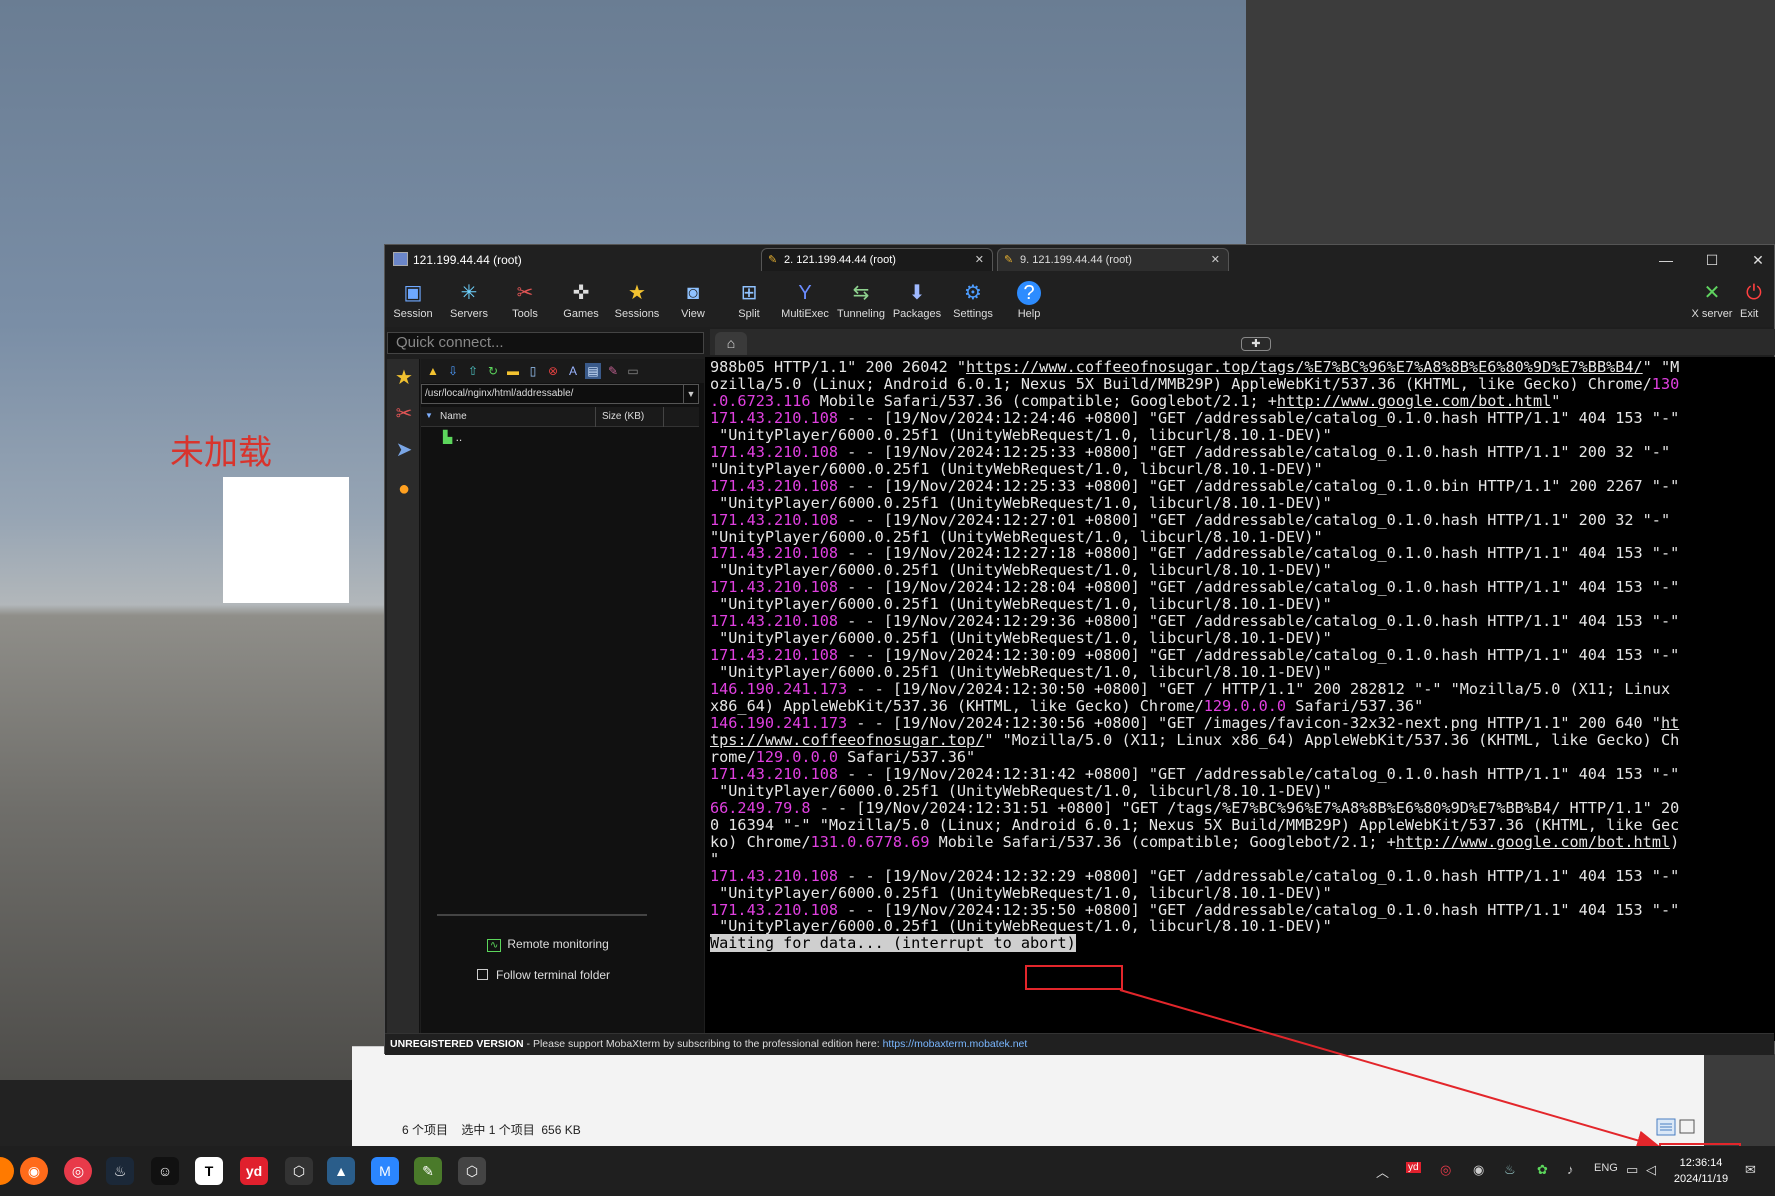 Image resolution: width=1775 pixels, height=1196 pixels. Describe the element at coordinates (1445, 1170) in the screenshot. I see `tray-music-icon: ◎` at that location.